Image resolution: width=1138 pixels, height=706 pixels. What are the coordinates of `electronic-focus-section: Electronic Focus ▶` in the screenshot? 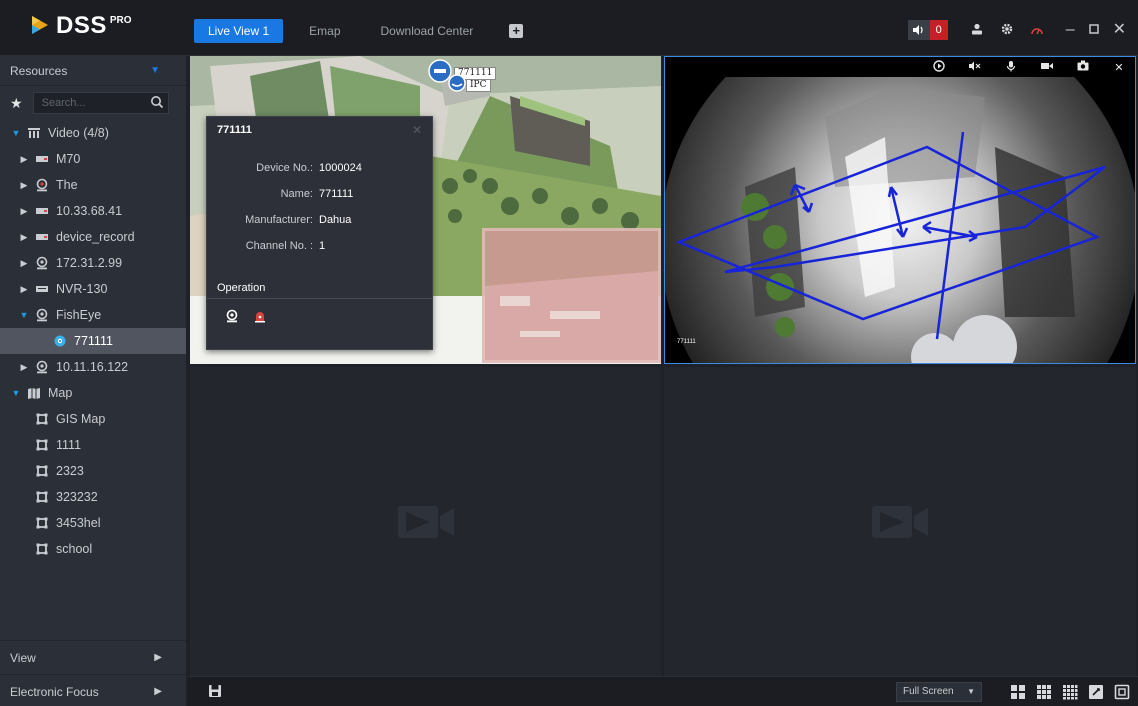 It's located at (93, 690).